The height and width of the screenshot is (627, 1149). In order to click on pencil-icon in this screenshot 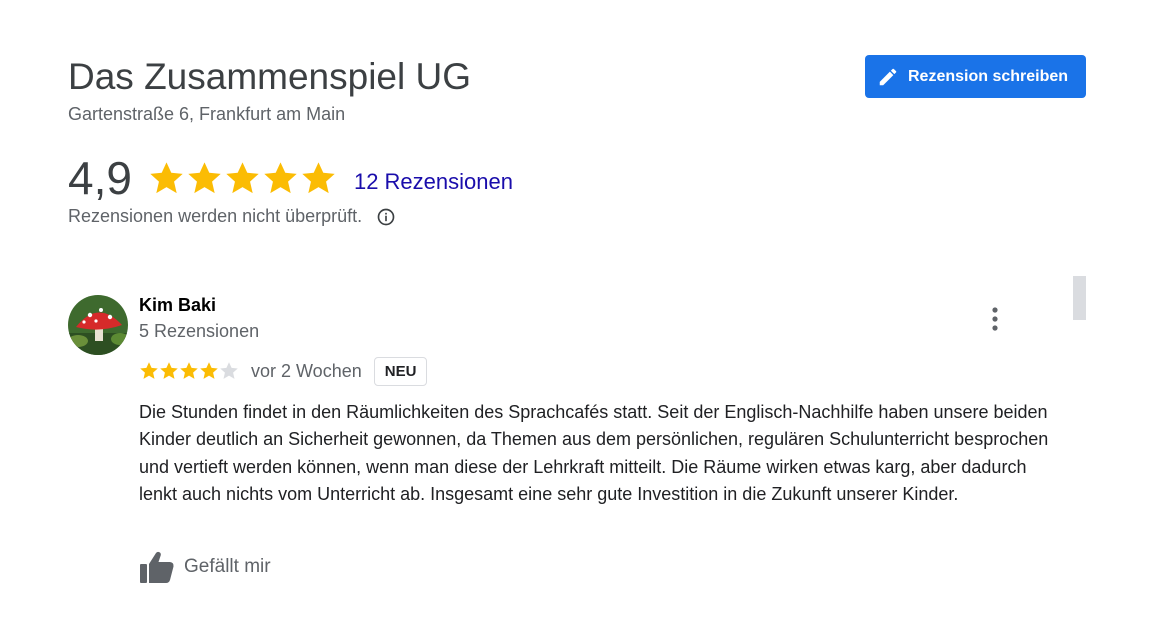, I will do `click(888, 76)`.